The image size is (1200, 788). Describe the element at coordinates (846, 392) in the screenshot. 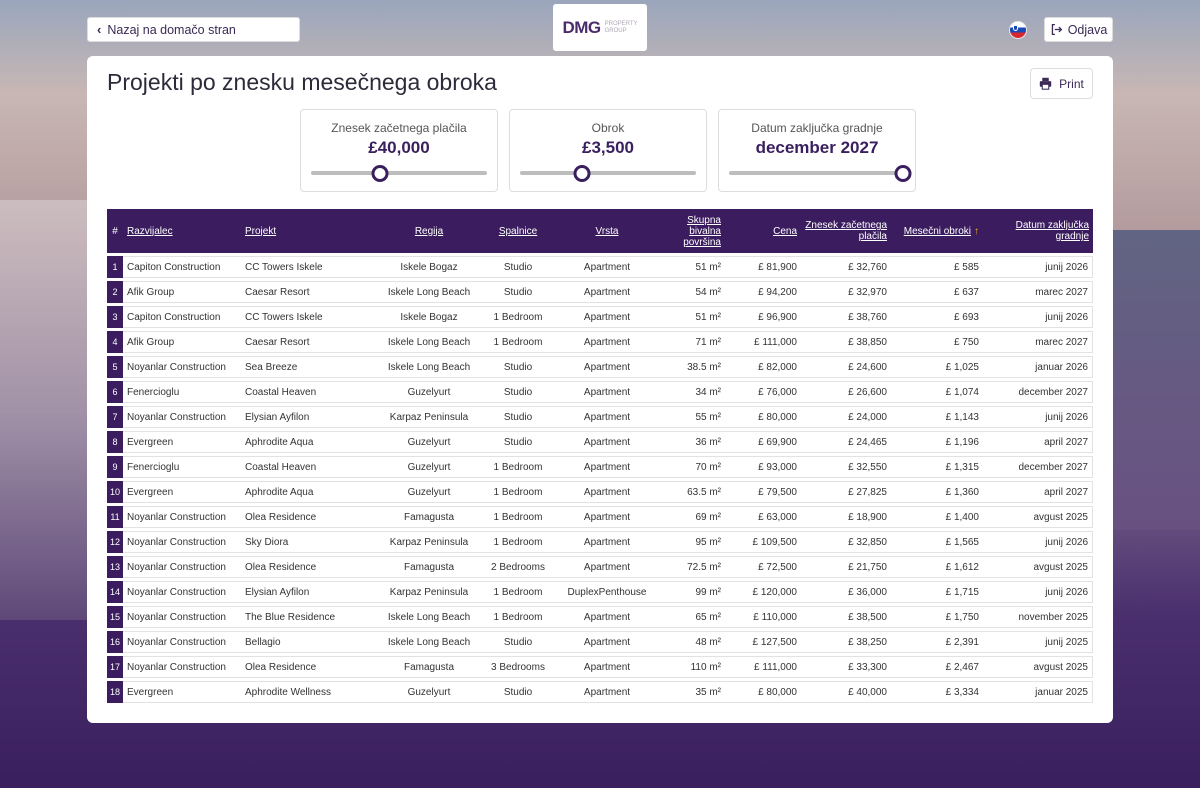

I see `down-payment-cell: £ 26,600` at that location.